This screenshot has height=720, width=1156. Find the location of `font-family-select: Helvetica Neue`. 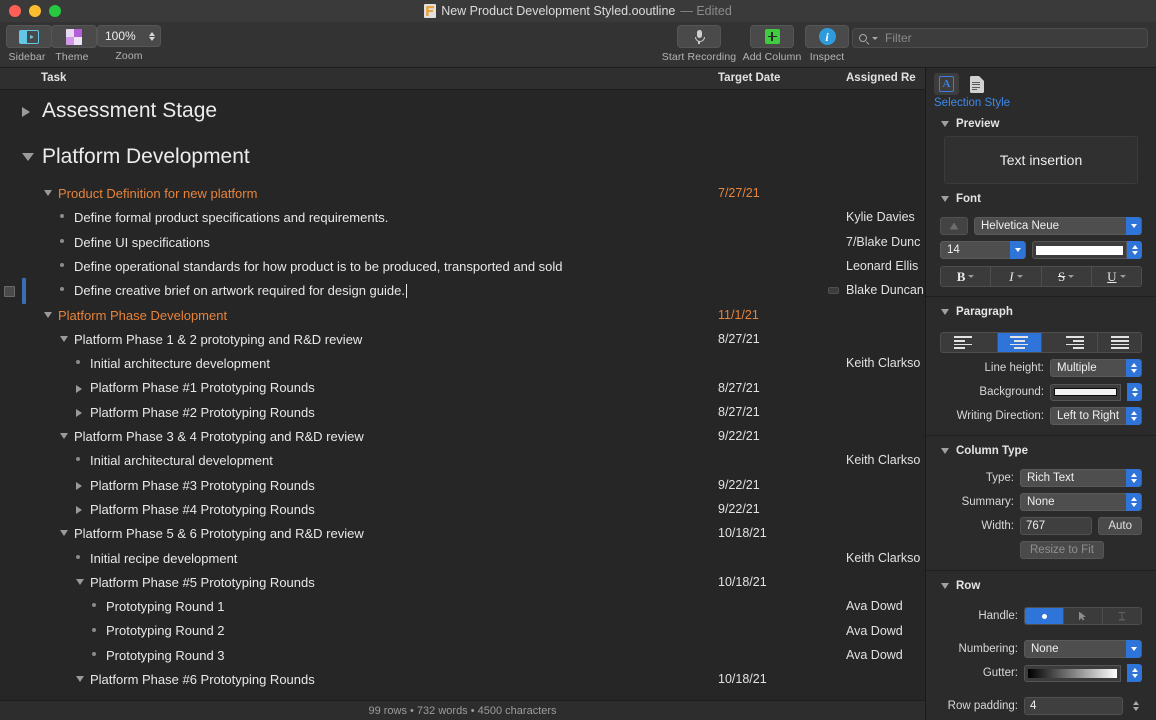

font-family-select: Helvetica Neue is located at coordinates (1058, 226).